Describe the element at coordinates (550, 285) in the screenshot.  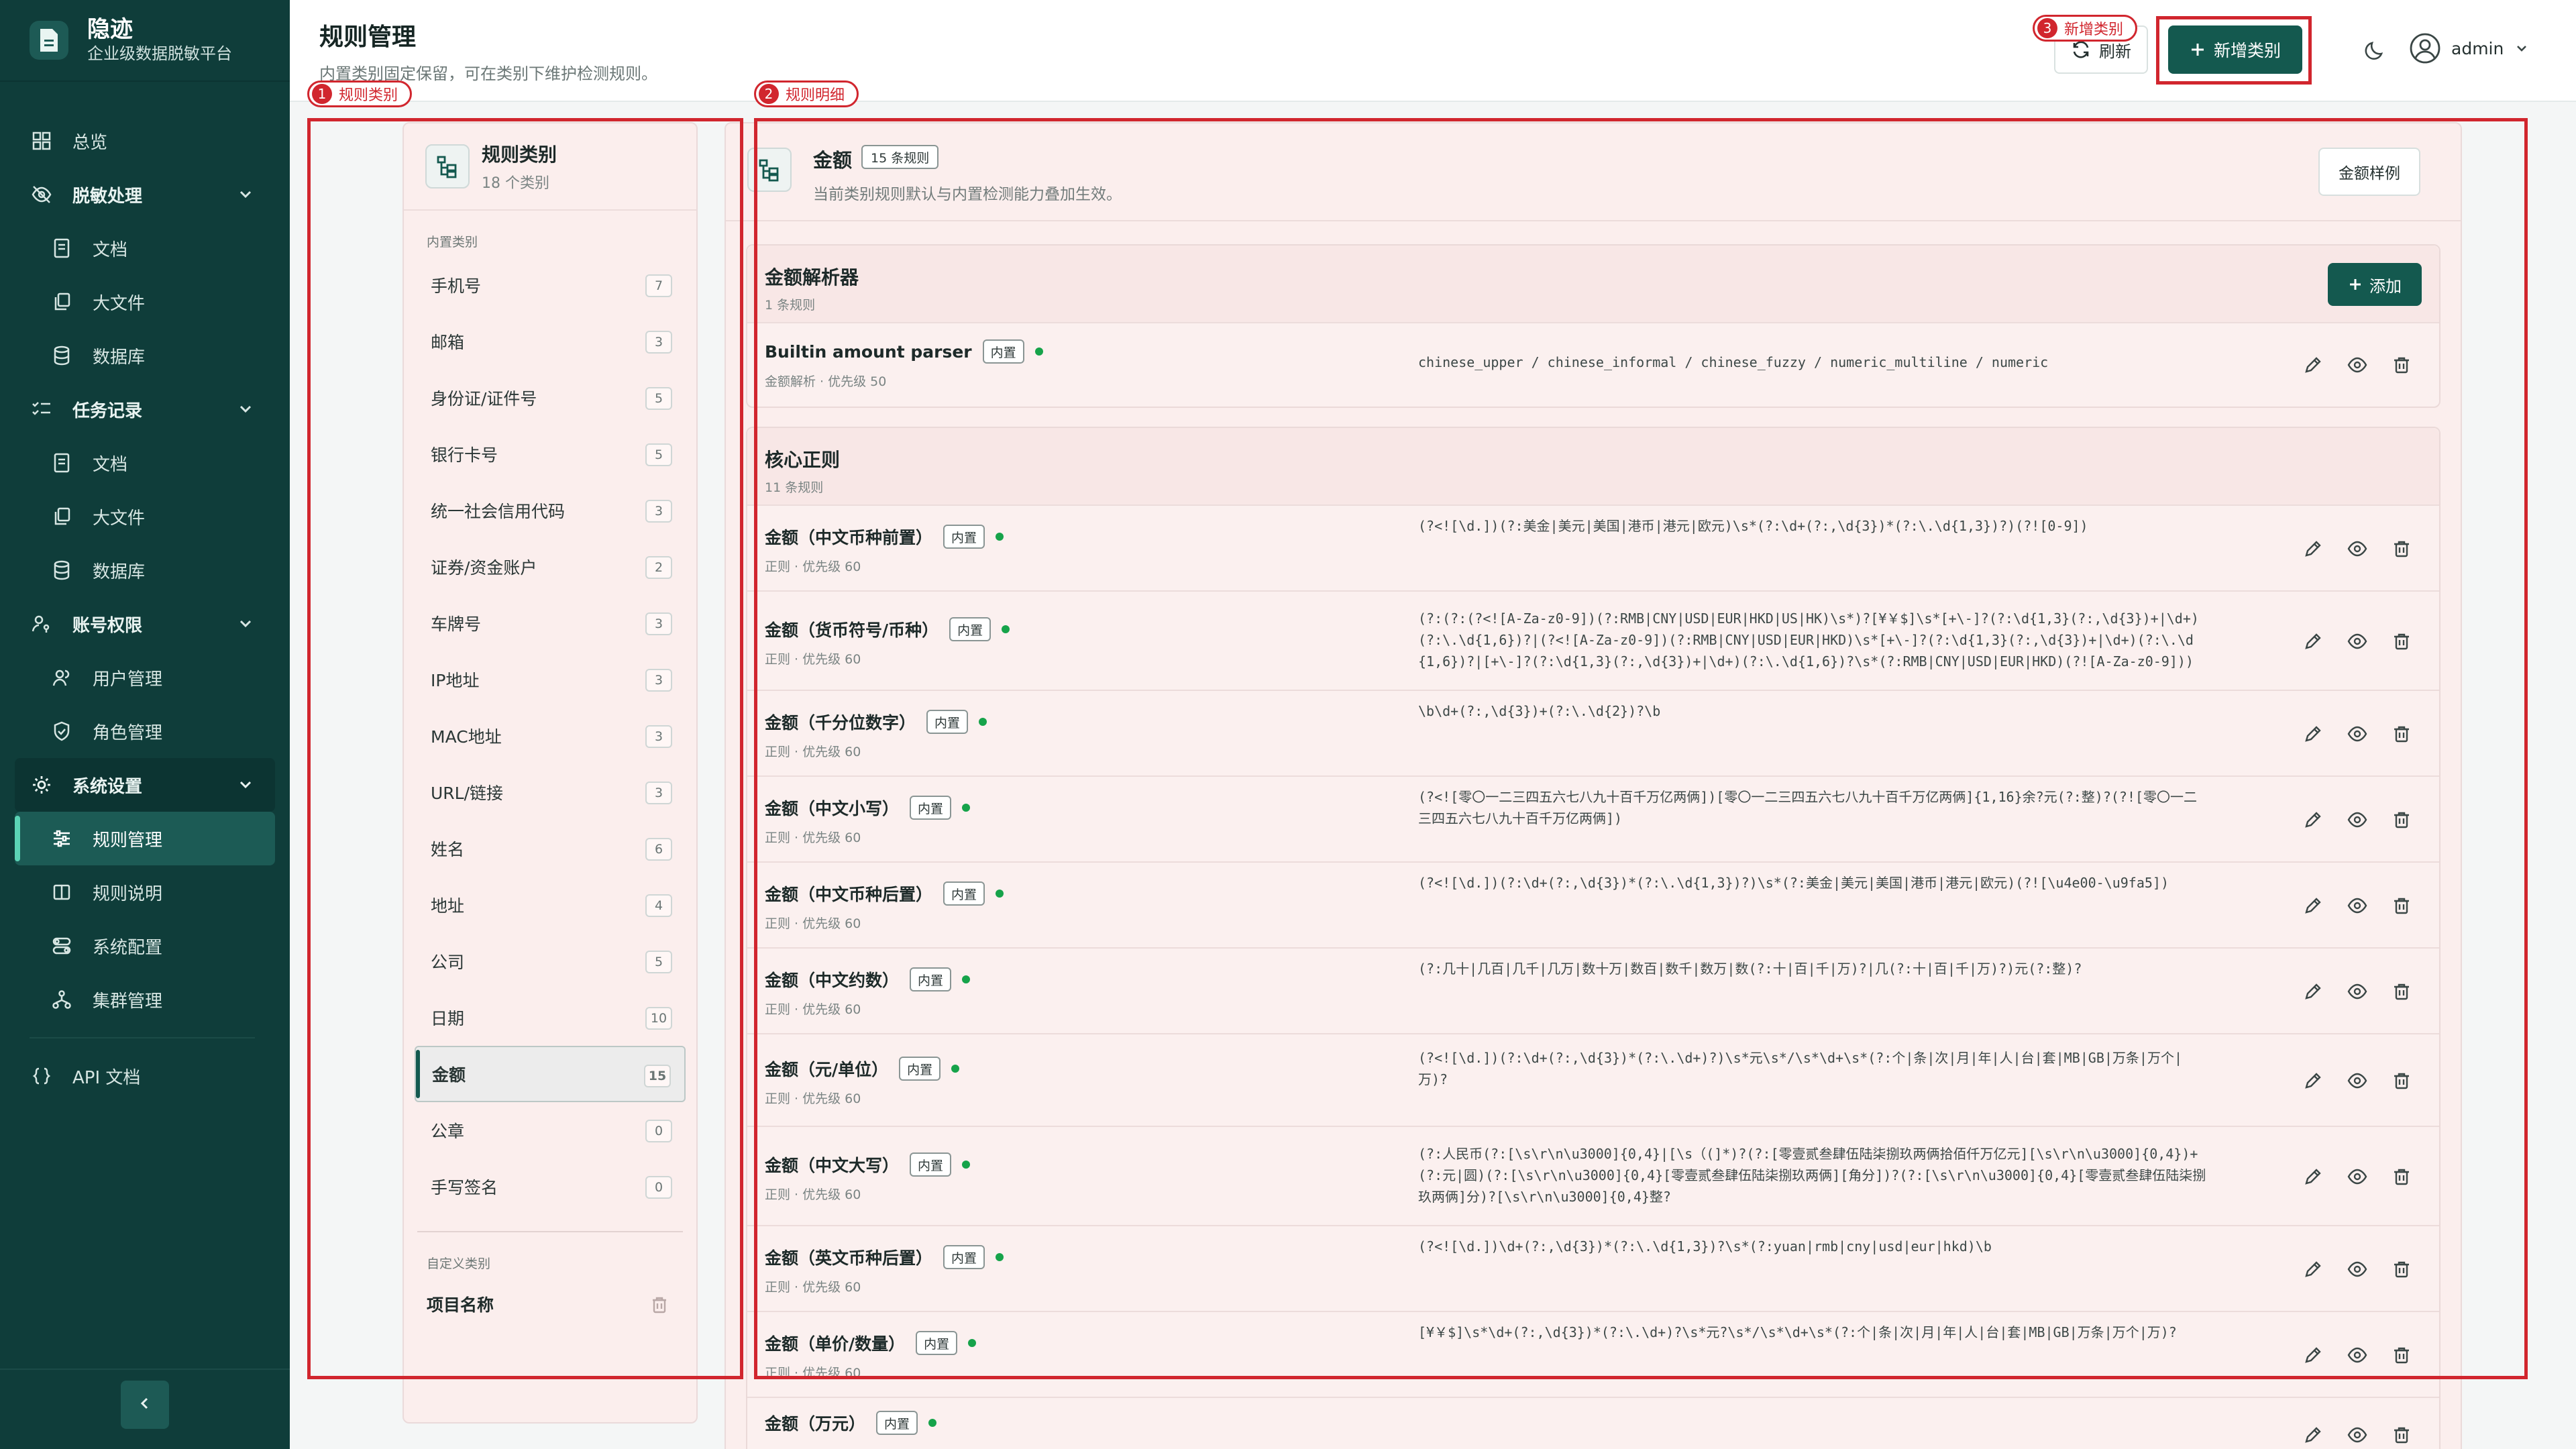
I see `category-item-phone: 手机号 7` at that location.